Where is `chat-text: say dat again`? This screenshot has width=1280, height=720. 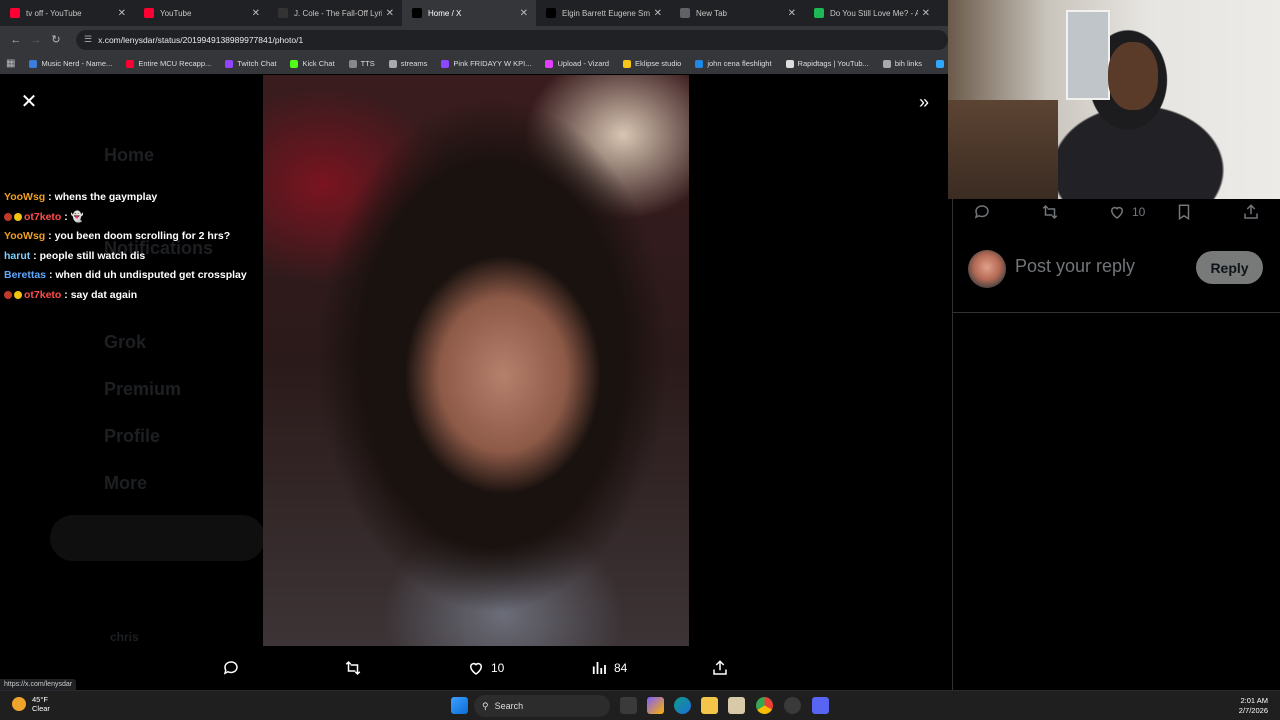 chat-text: say dat again is located at coordinates (104, 294).